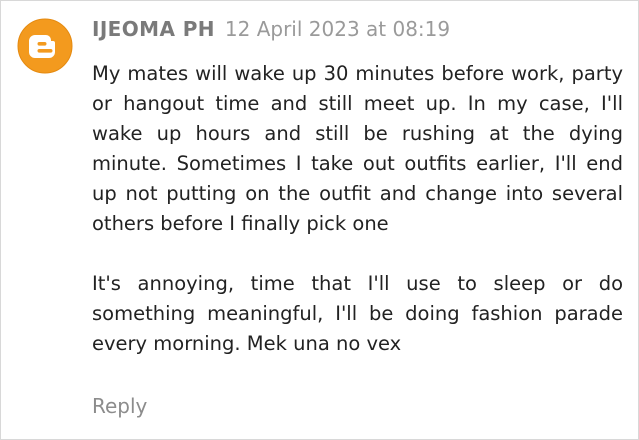 Image resolution: width=639 pixels, height=440 pixels. I want to click on comment-header: IJEOMA PH 12 April 2023 at 08:19, so click(271, 31).